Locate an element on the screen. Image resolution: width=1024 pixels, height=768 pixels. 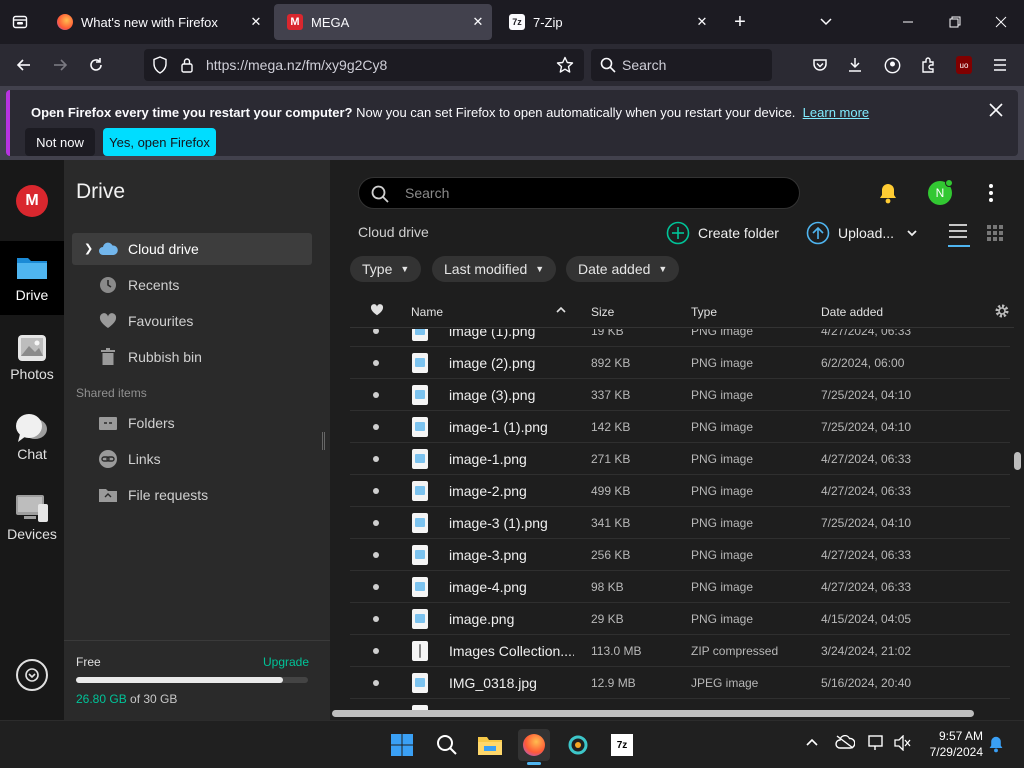
column-settings-icon is located at coordinates (1002, 312).